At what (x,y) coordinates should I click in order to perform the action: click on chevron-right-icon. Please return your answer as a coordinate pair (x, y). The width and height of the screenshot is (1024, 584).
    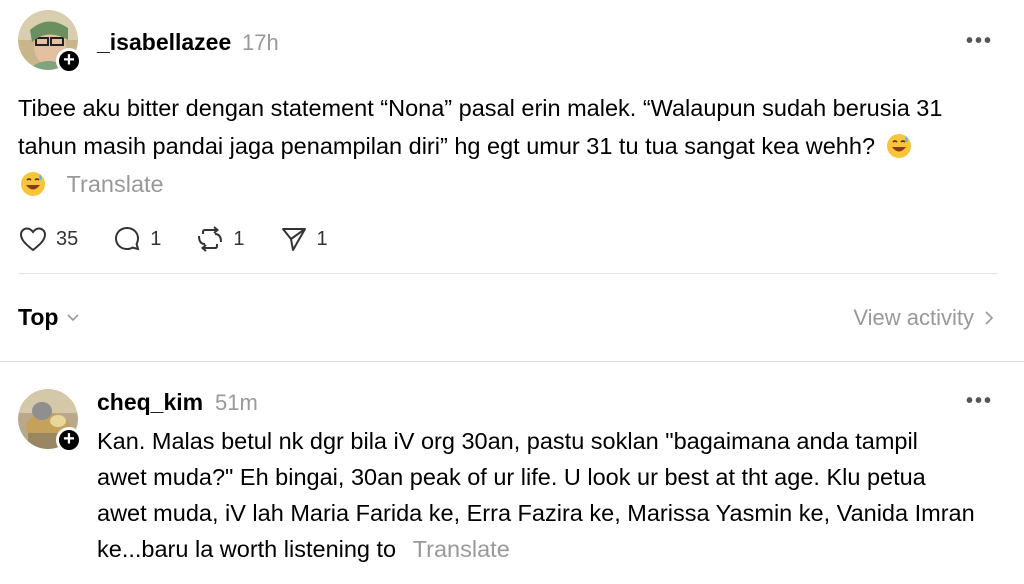
    Looking at the image, I should click on (989, 318).